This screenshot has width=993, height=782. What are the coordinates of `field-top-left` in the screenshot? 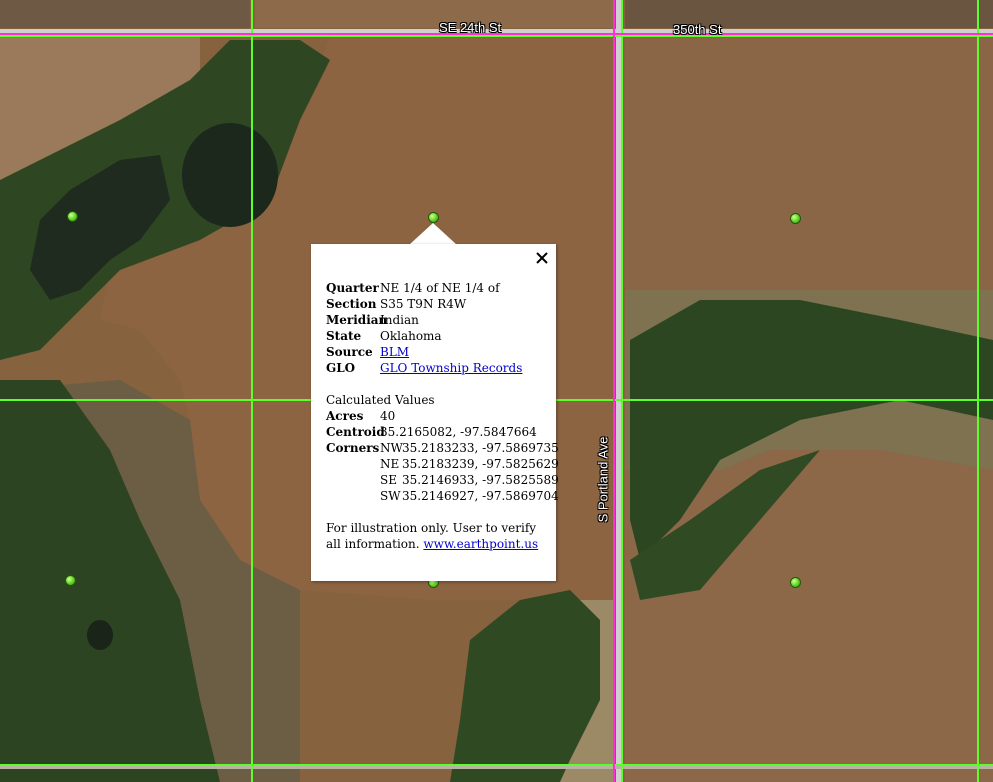 It's located at (125, 14).